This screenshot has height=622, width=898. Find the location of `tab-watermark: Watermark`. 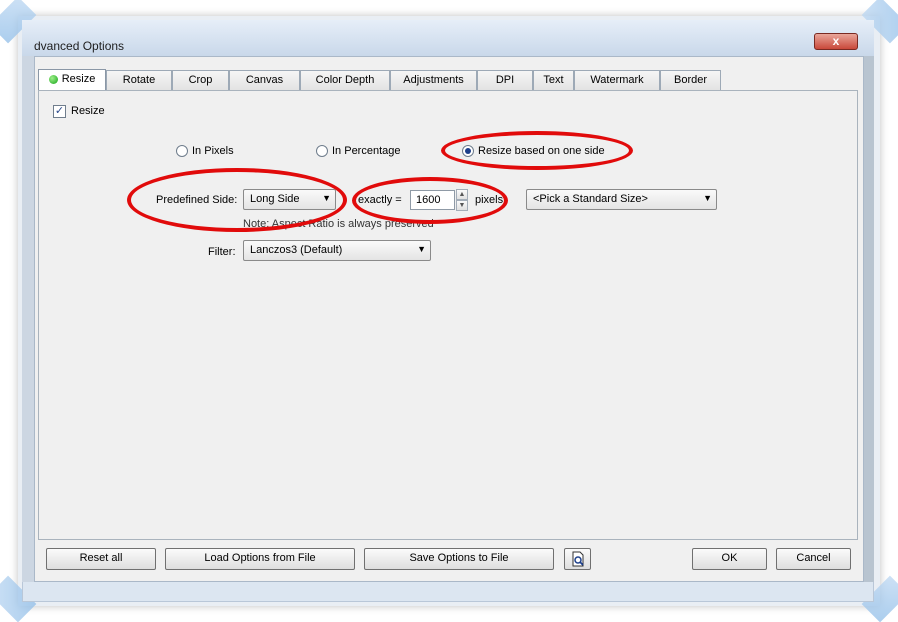

tab-watermark: Watermark is located at coordinates (617, 80).